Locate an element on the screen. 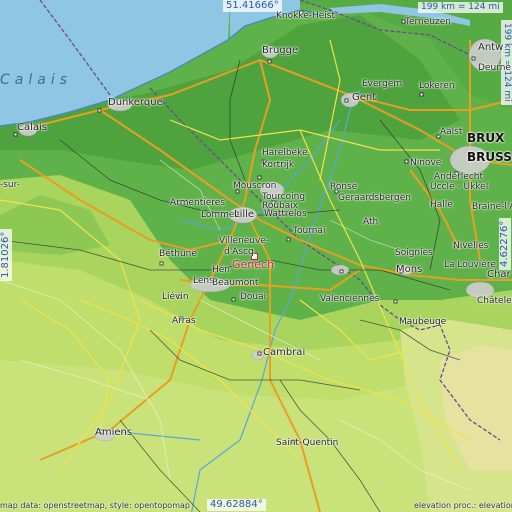 This screenshot has height=512, width=512. place-label-saint-quentin: Saint-Quentin is located at coordinates (307, 443).